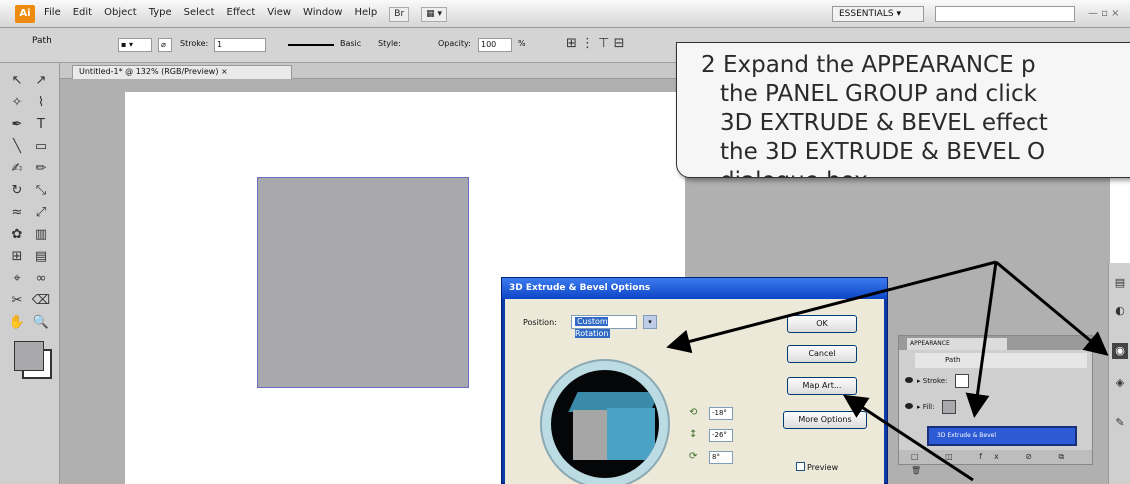  Describe the element at coordinates (993, 381) in the screenshot. I see `stroke-row: ▸ Stroke:` at that location.